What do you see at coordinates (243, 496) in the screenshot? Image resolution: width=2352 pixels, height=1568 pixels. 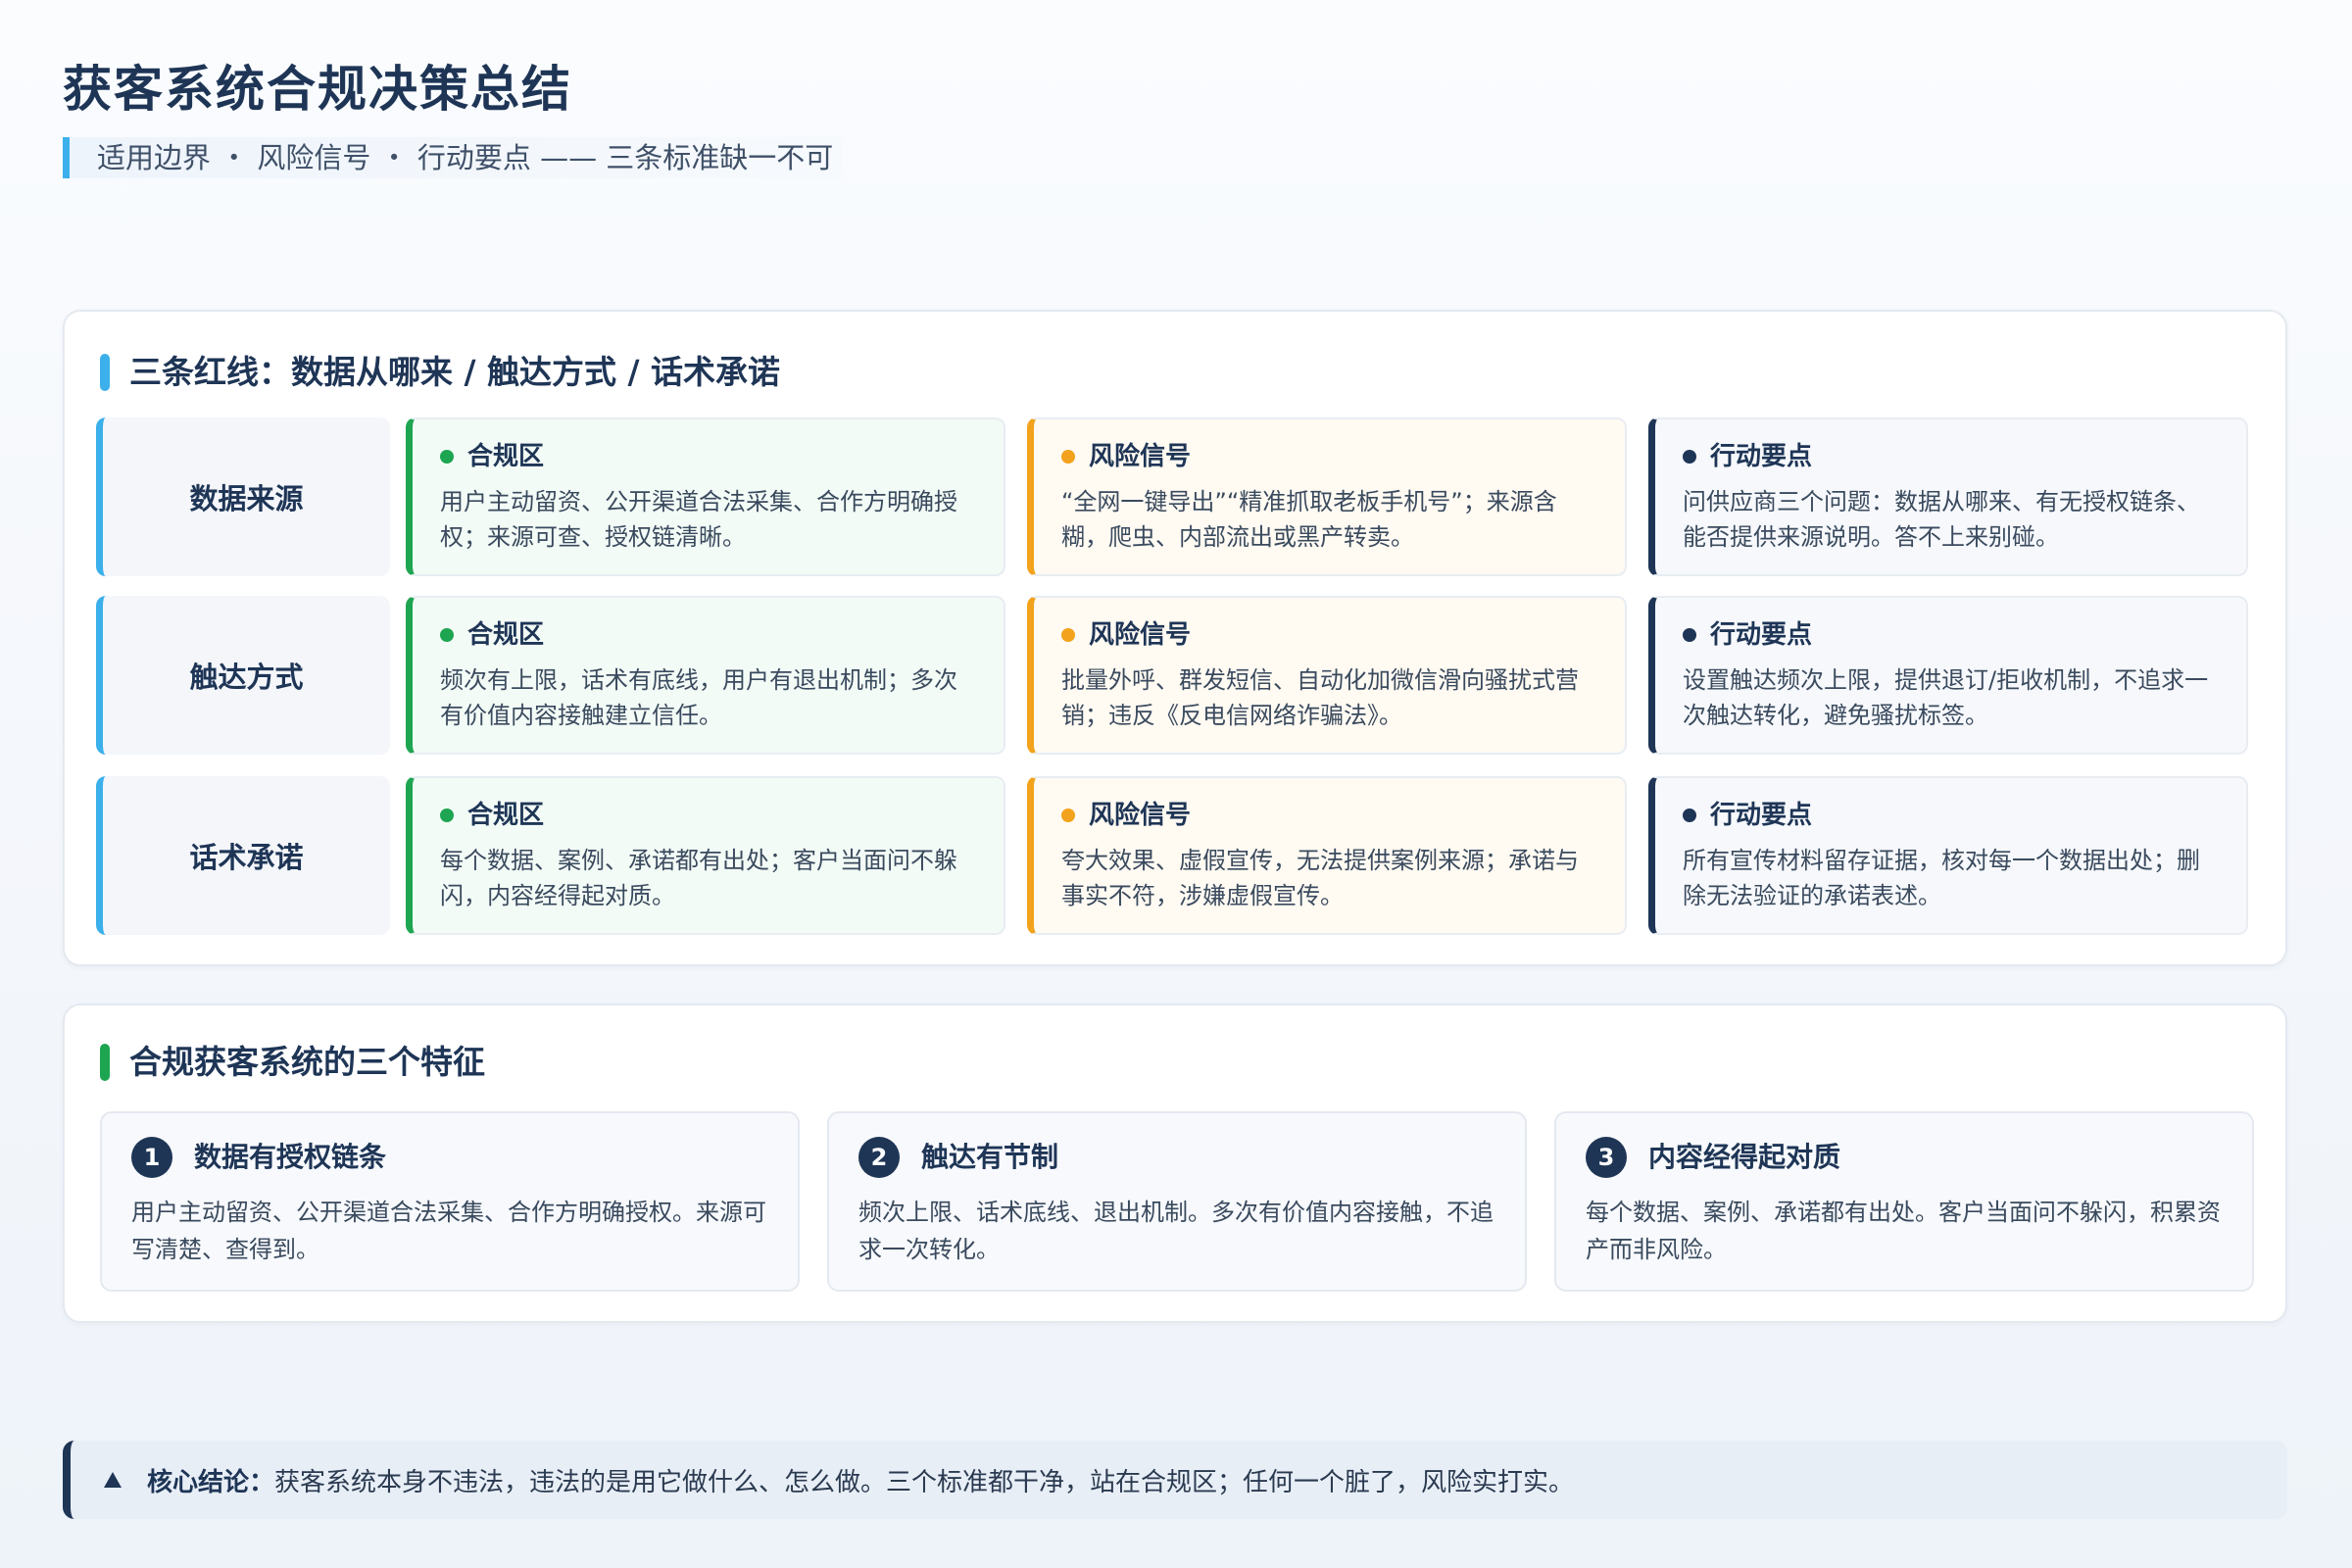 I see `row-label: 数据来源` at bounding box center [243, 496].